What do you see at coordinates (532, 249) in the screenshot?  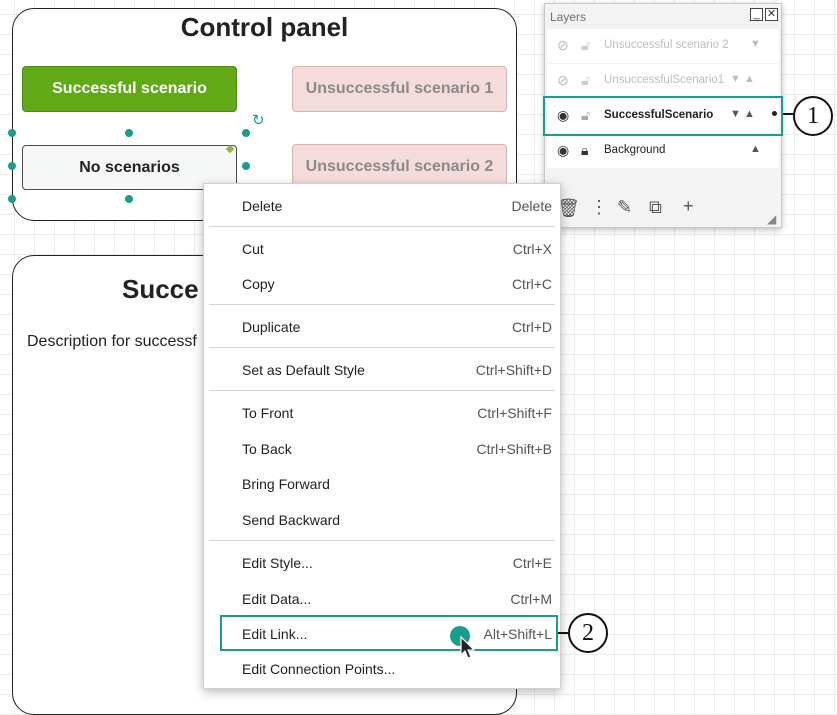 I see `menu-item-shortcut: Ctrl+X` at bounding box center [532, 249].